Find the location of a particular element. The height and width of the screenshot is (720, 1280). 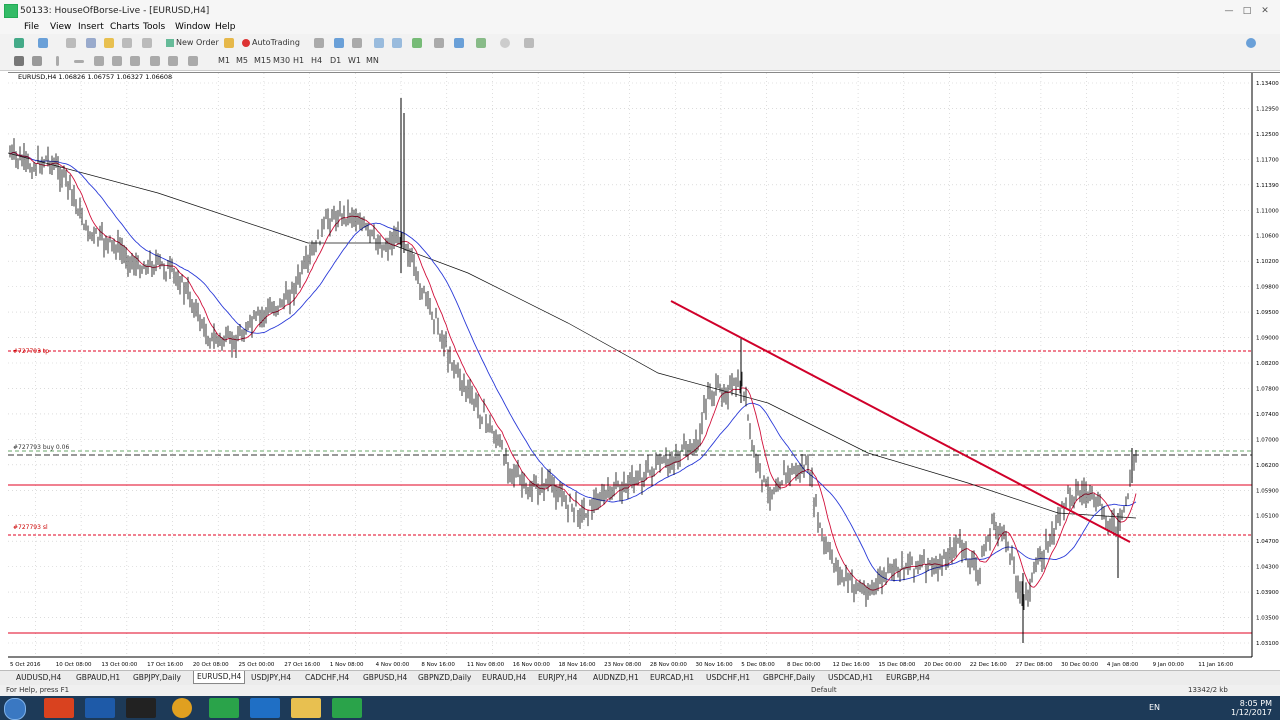

time-tick-label: 30 Dec 00:00 is located at coordinates (1079, 665).